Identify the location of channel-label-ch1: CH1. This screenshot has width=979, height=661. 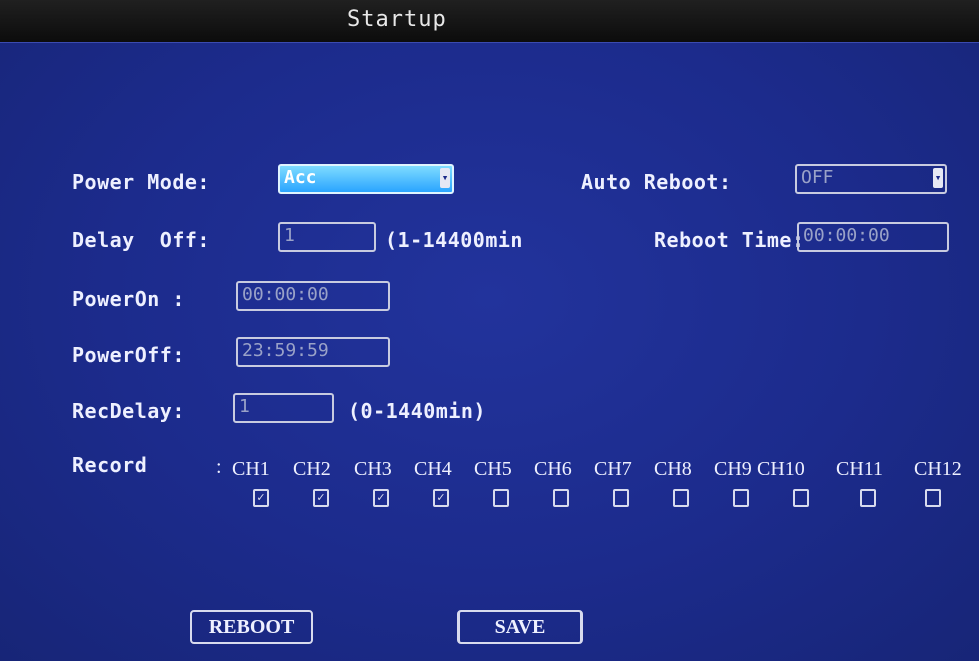
(251, 469).